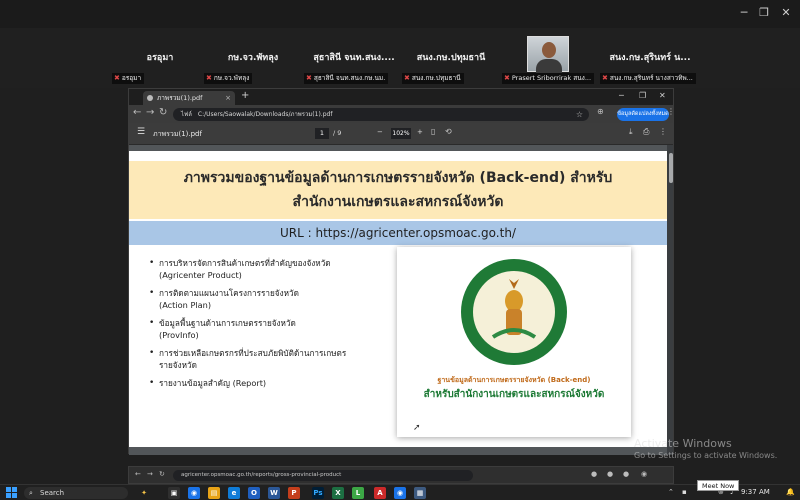 This screenshot has width=800, height=500. Describe the element at coordinates (322, 133) in the screenshot. I see `page-number-input: 1` at that location.